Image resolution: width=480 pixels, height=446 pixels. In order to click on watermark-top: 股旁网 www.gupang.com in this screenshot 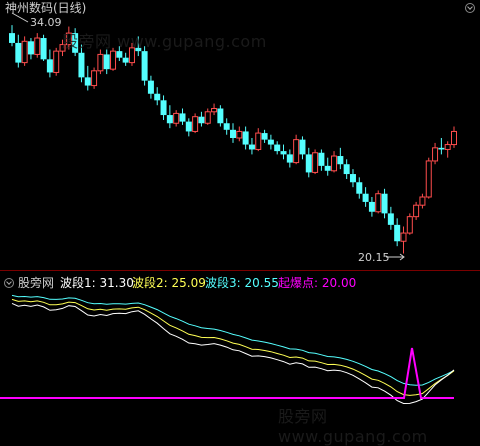, I will do `click(164, 41)`.